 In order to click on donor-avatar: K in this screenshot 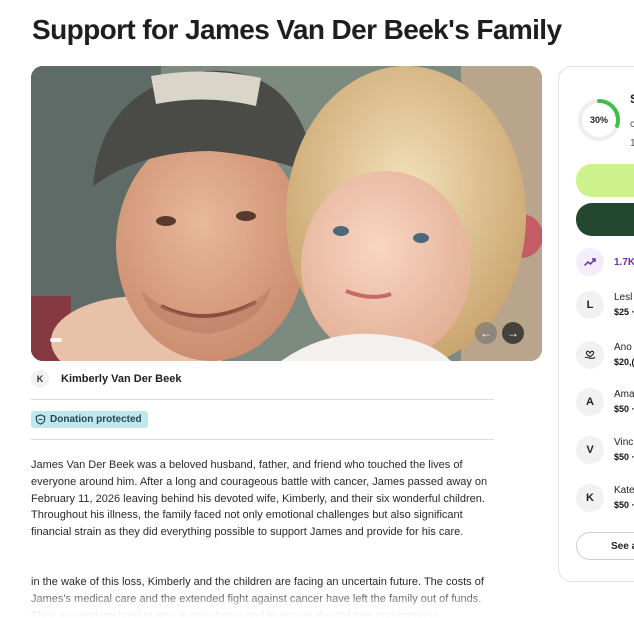, I will do `click(590, 498)`.